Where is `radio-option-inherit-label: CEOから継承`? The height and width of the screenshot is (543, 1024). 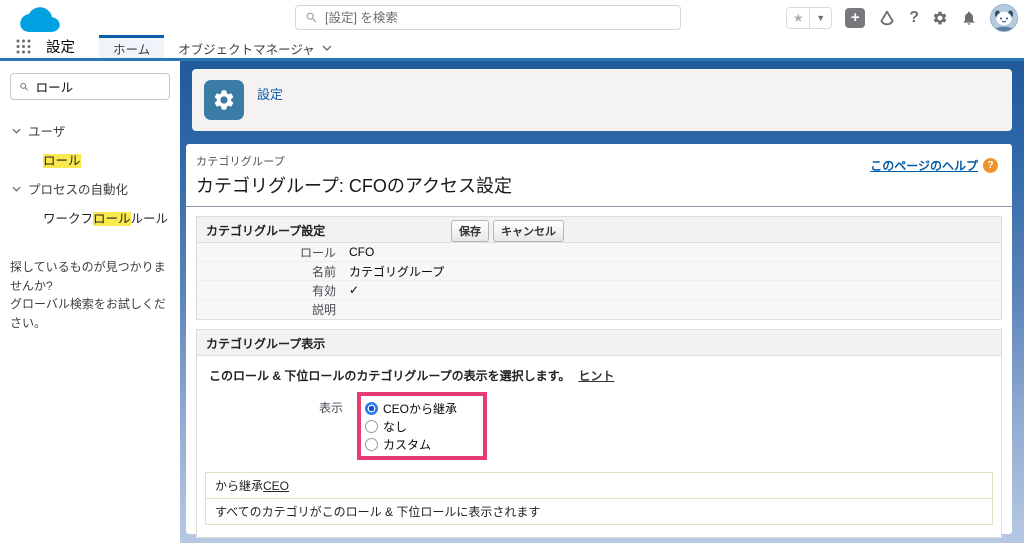
radio-option-inherit-label: CEOから継承 is located at coordinates (420, 408).